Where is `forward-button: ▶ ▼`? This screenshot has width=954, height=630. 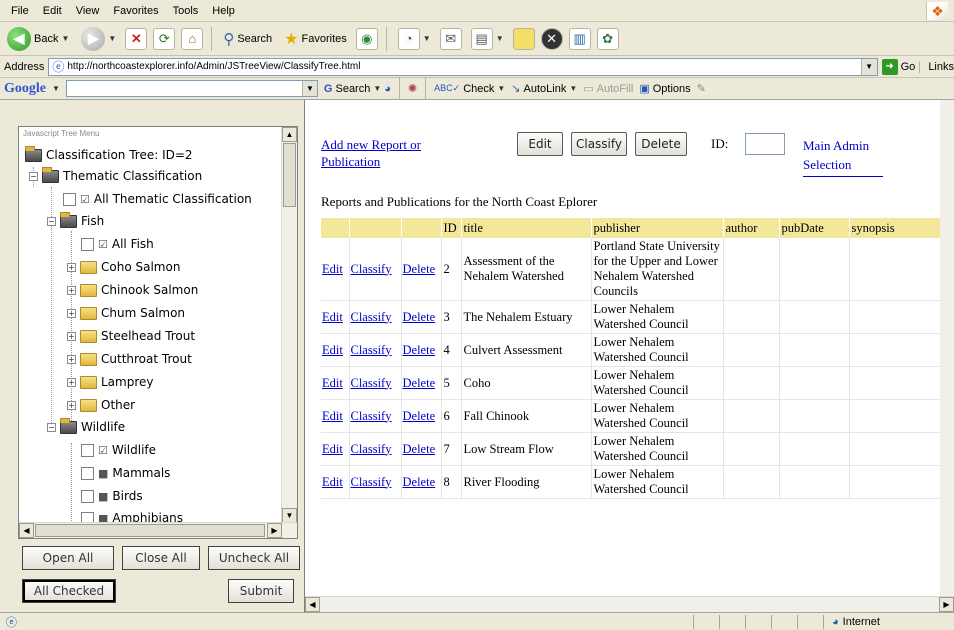 forward-button: ▶ ▼ is located at coordinates (98, 39).